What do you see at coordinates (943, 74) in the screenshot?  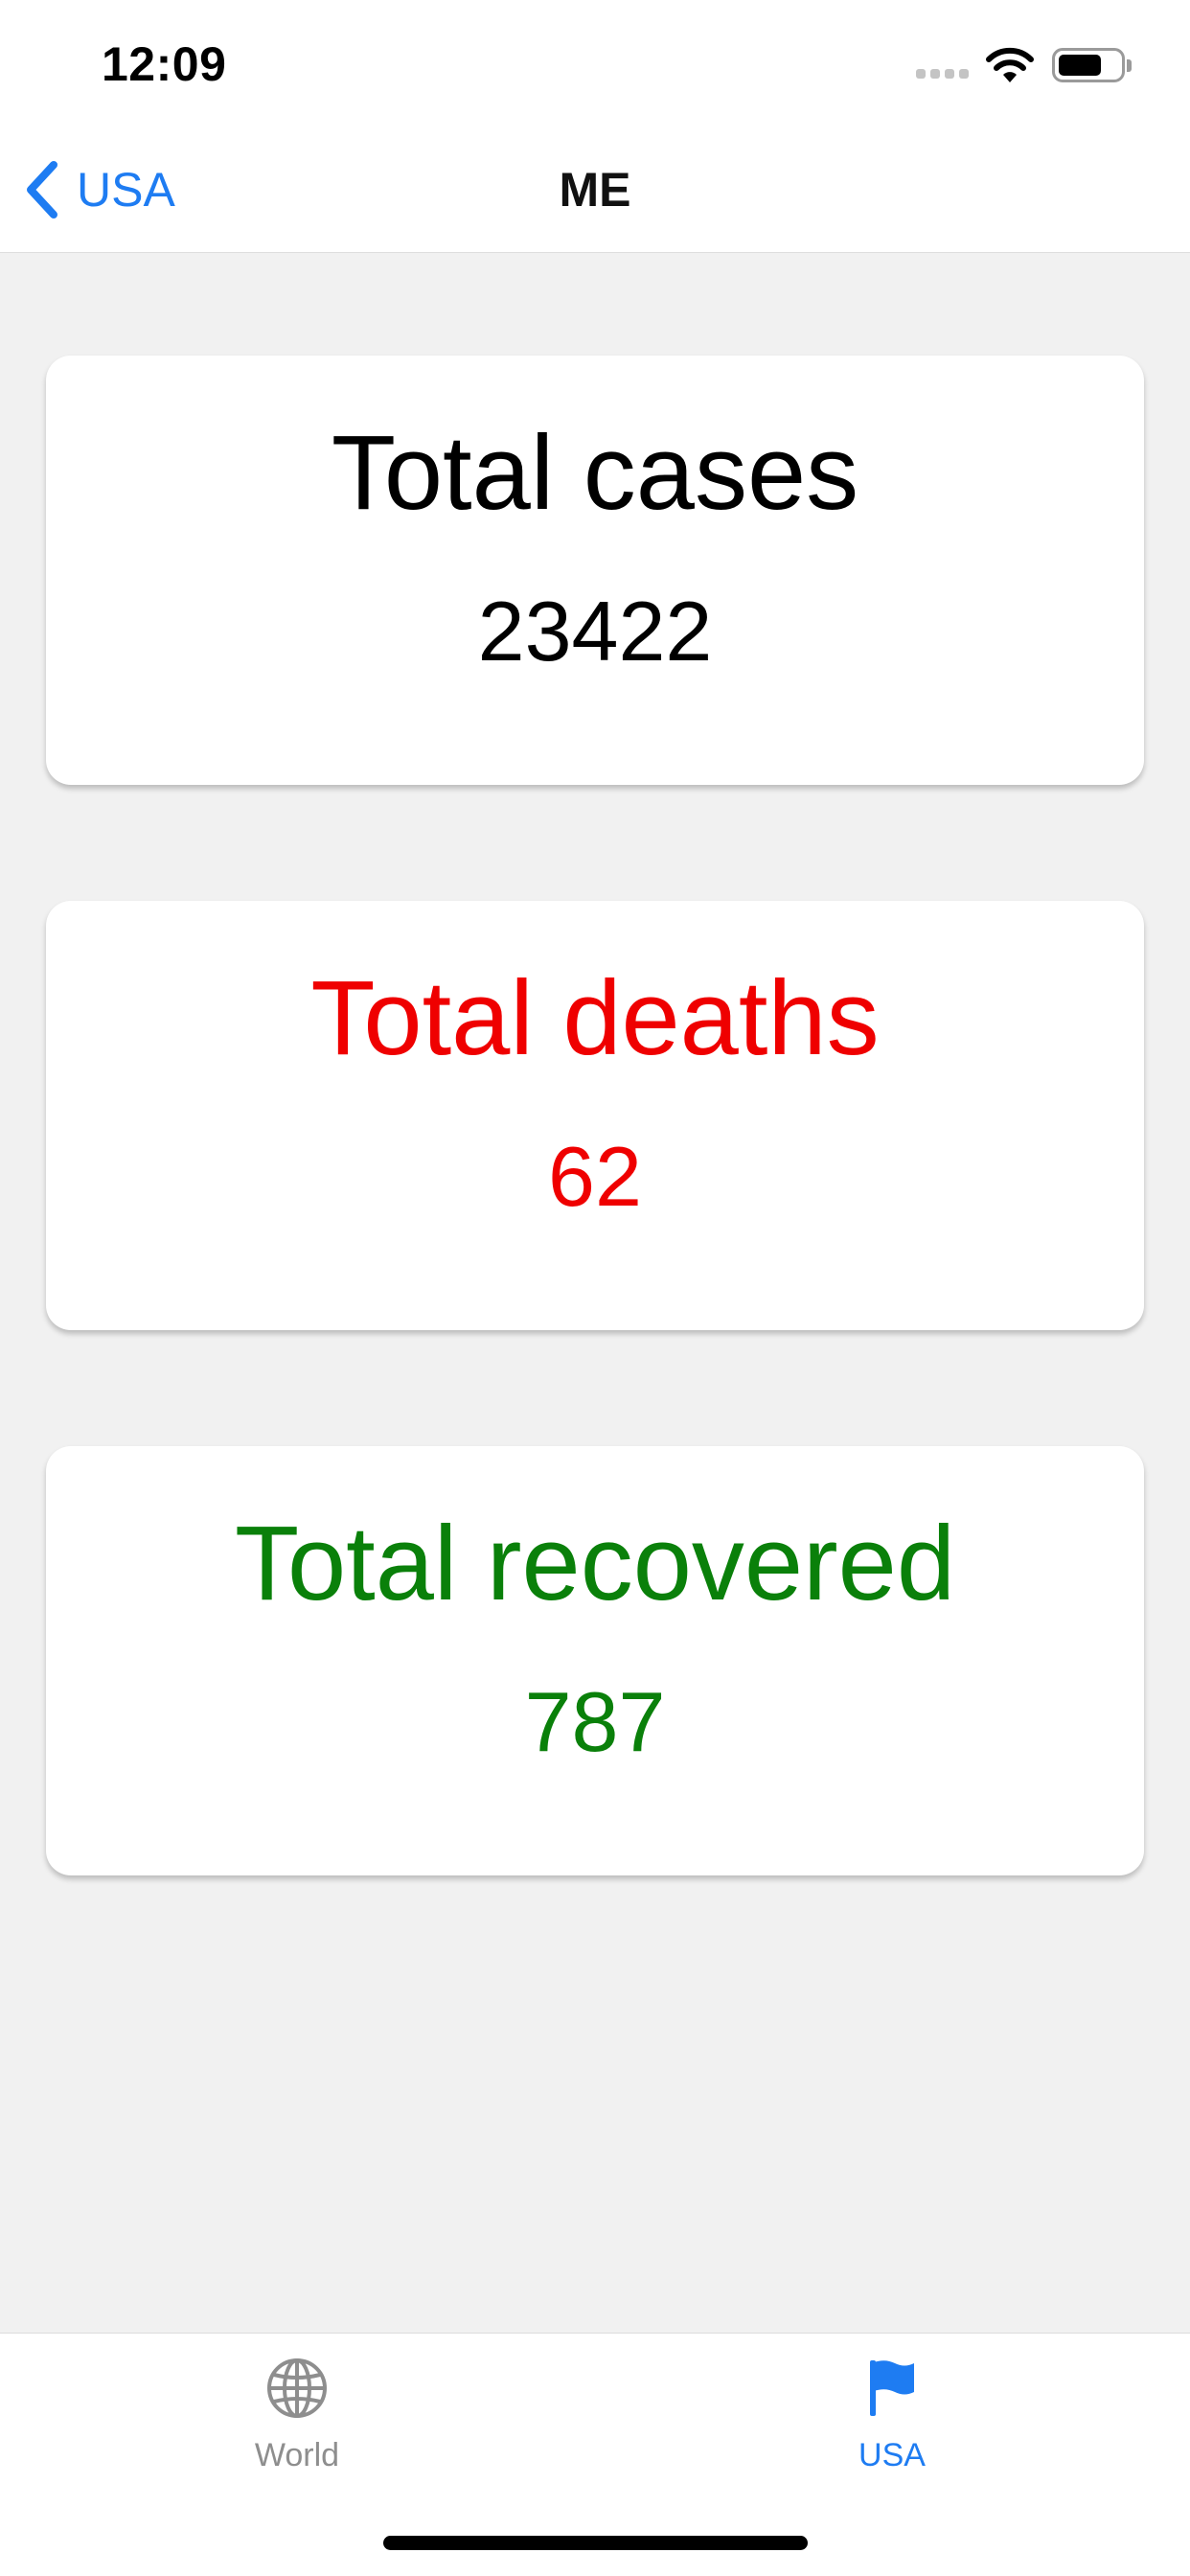 I see `cellular-signal-icon` at bounding box center [943, 74].